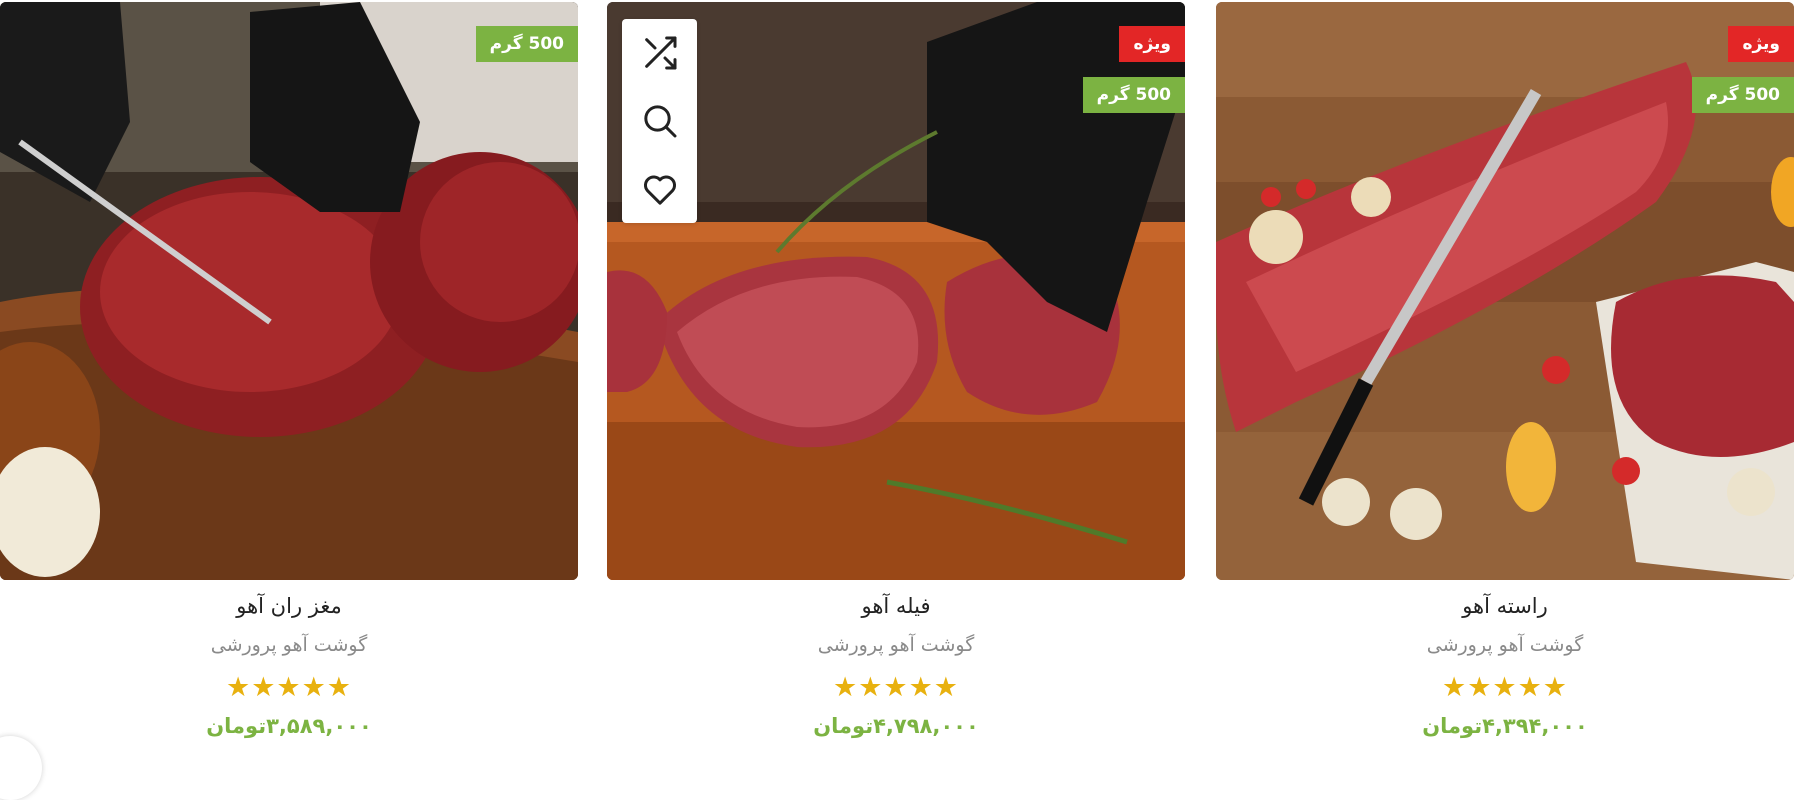 The image size is (1797, 800). I want to click on shuffle-icon, so click(660, 53).